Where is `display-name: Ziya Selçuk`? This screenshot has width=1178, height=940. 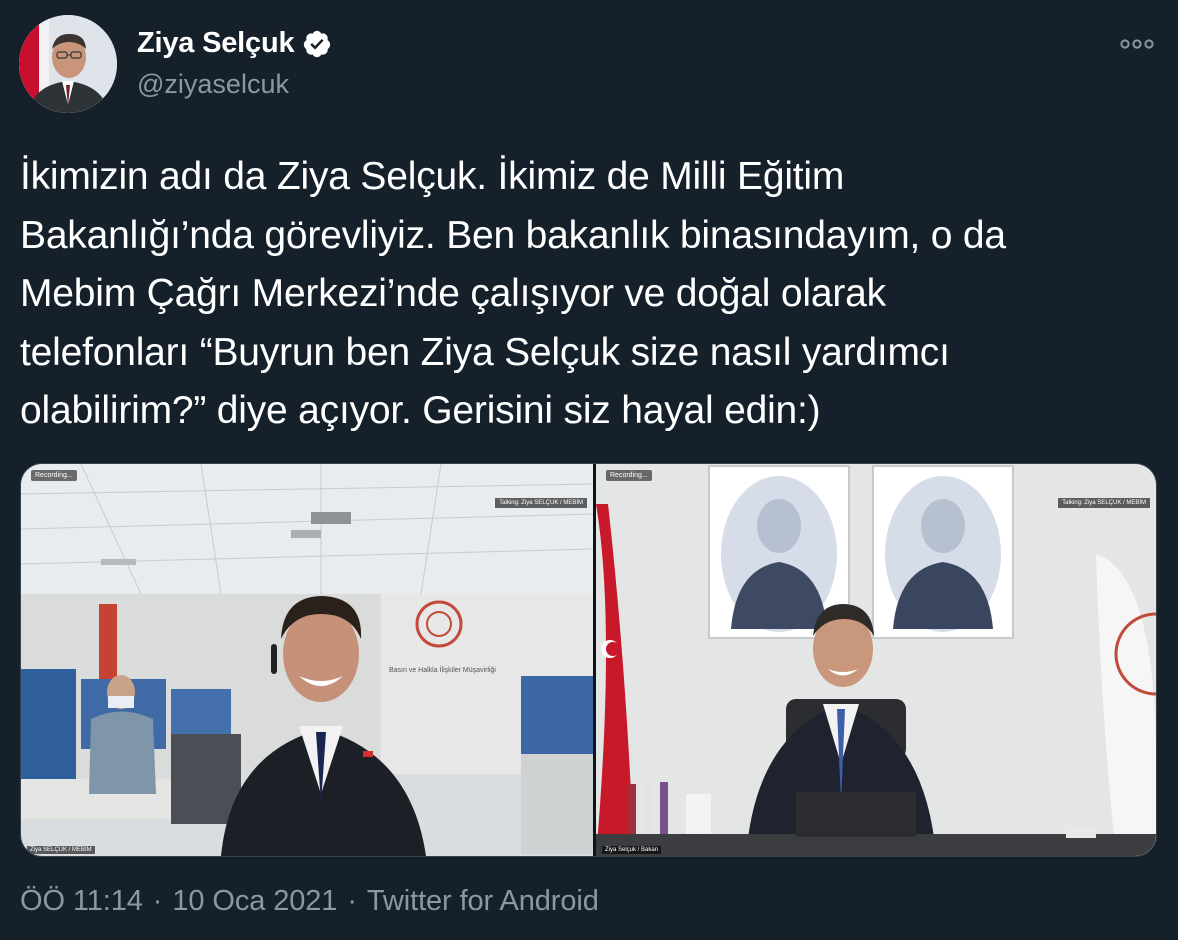 display-name: Ziya Selçuk is located at coordinates (216, 43).